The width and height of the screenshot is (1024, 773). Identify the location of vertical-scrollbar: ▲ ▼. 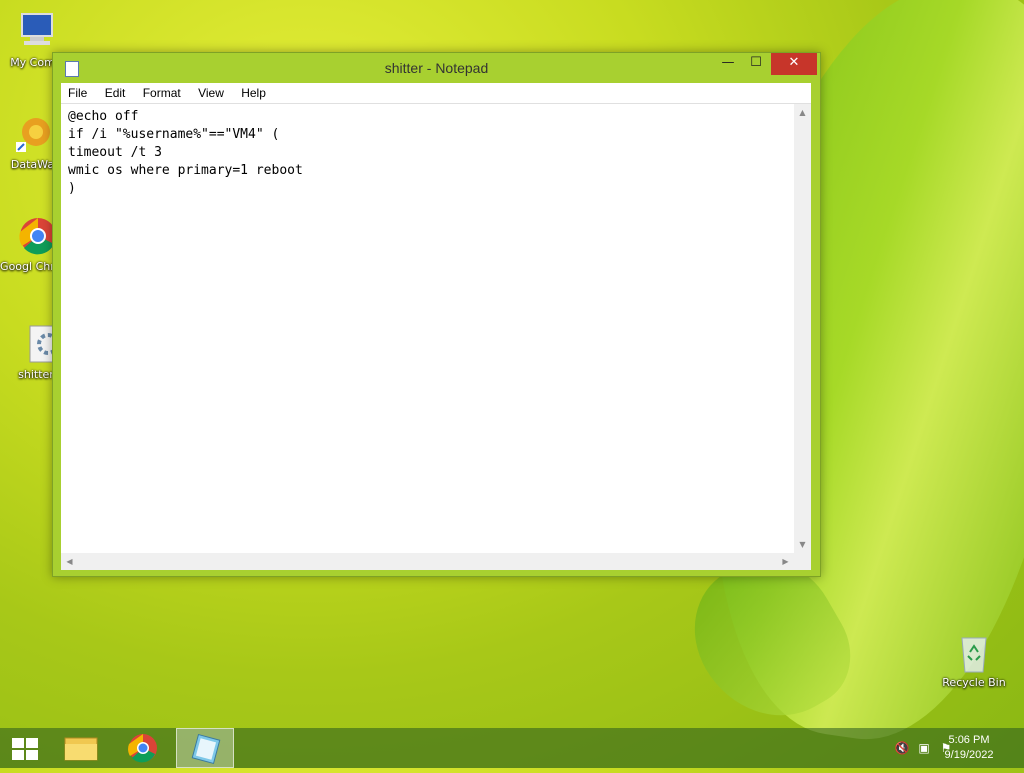
(802, 328).